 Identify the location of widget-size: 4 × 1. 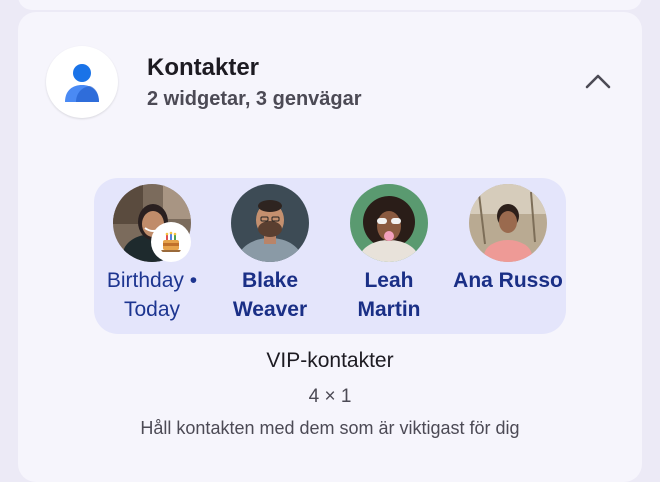
(330, 396).